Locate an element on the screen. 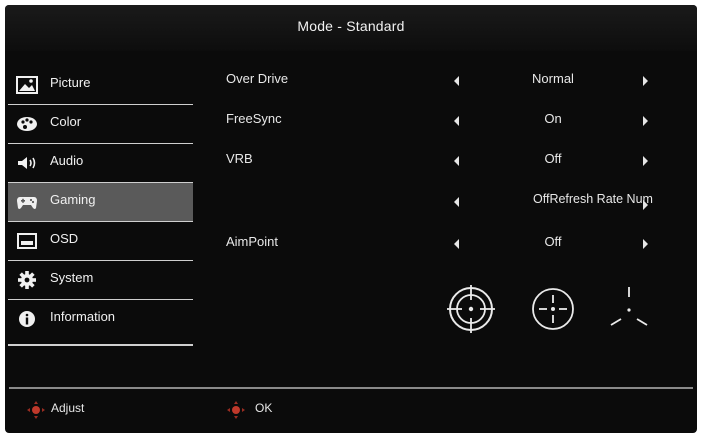 The height and width of the screenshot is (437, 701). setting-value: OffRefresh Rate Num is located at coordinates (593, 199).